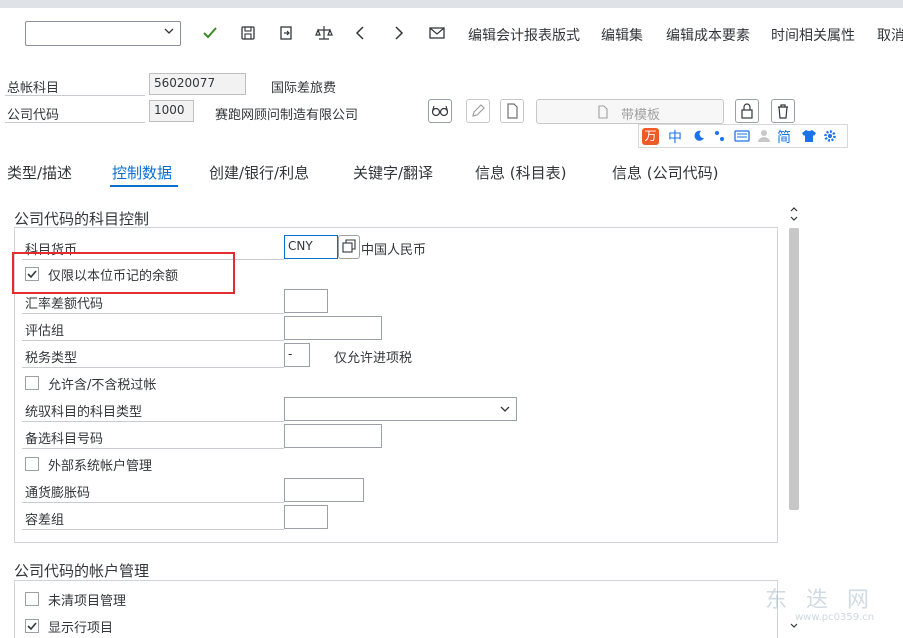 Image resolution: width=903 pixels, height=638 pixels. Describe the element at coordinates (45, 520) in the screenshot. I see `tolerance-group-label: 容差组` at that location.